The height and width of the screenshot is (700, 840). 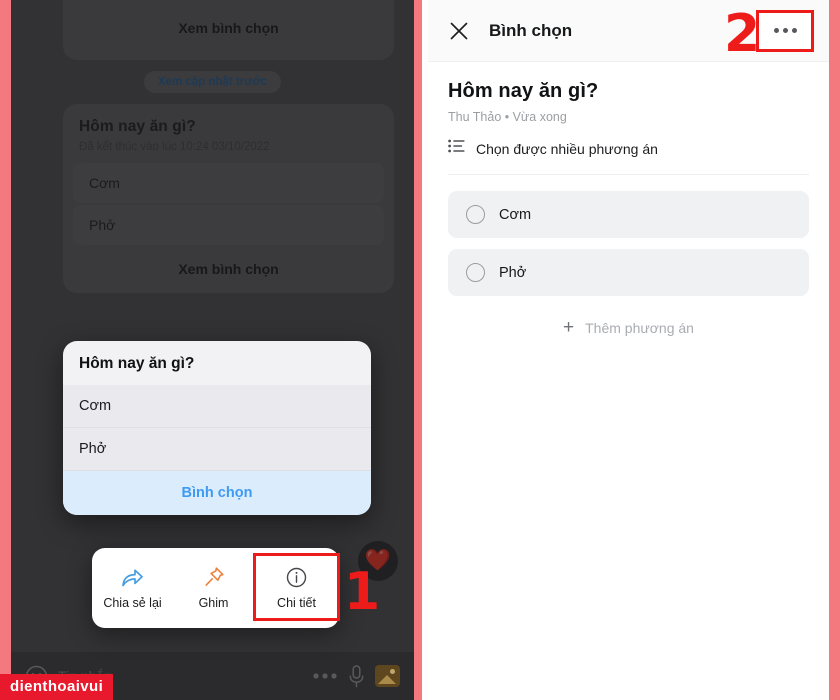 I want to click on poll-meta: Thu Thảo • Vừa xong, so click(x=507, y=117).